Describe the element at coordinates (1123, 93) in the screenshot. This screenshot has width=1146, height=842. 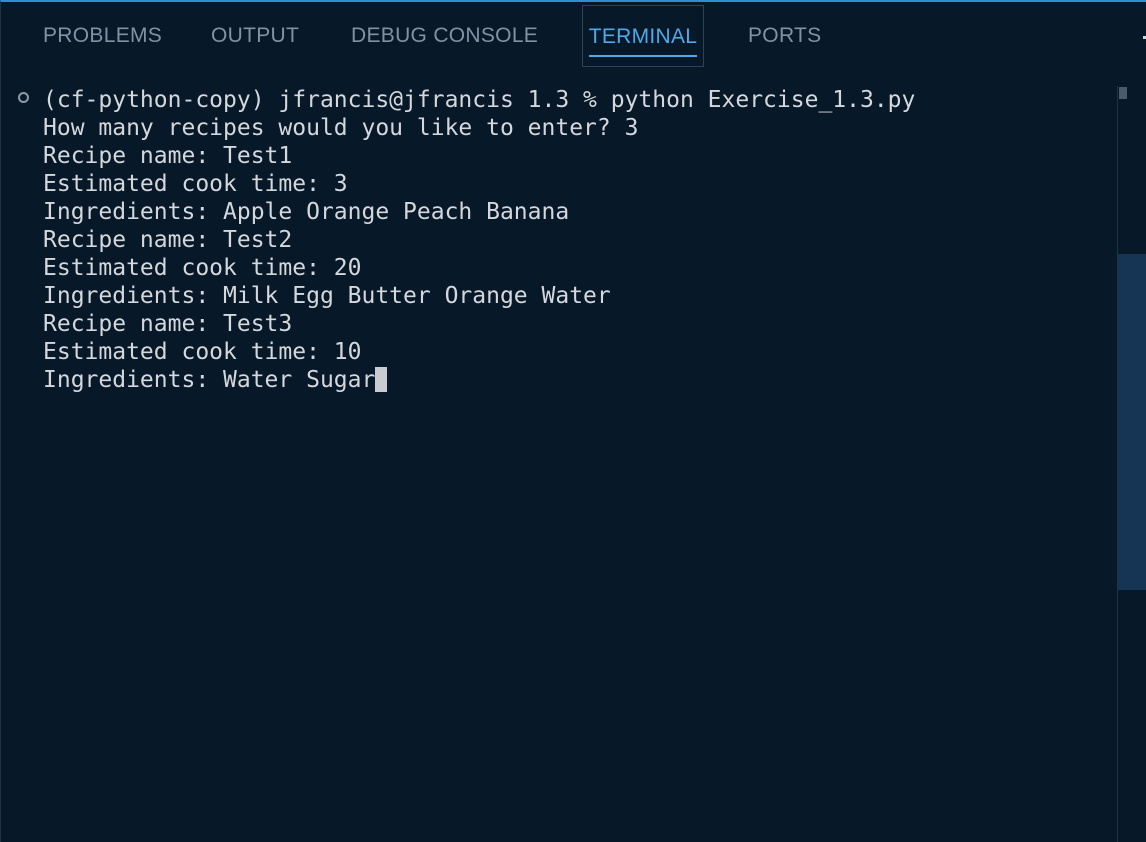
I see `scrollbar-marker` at that location.